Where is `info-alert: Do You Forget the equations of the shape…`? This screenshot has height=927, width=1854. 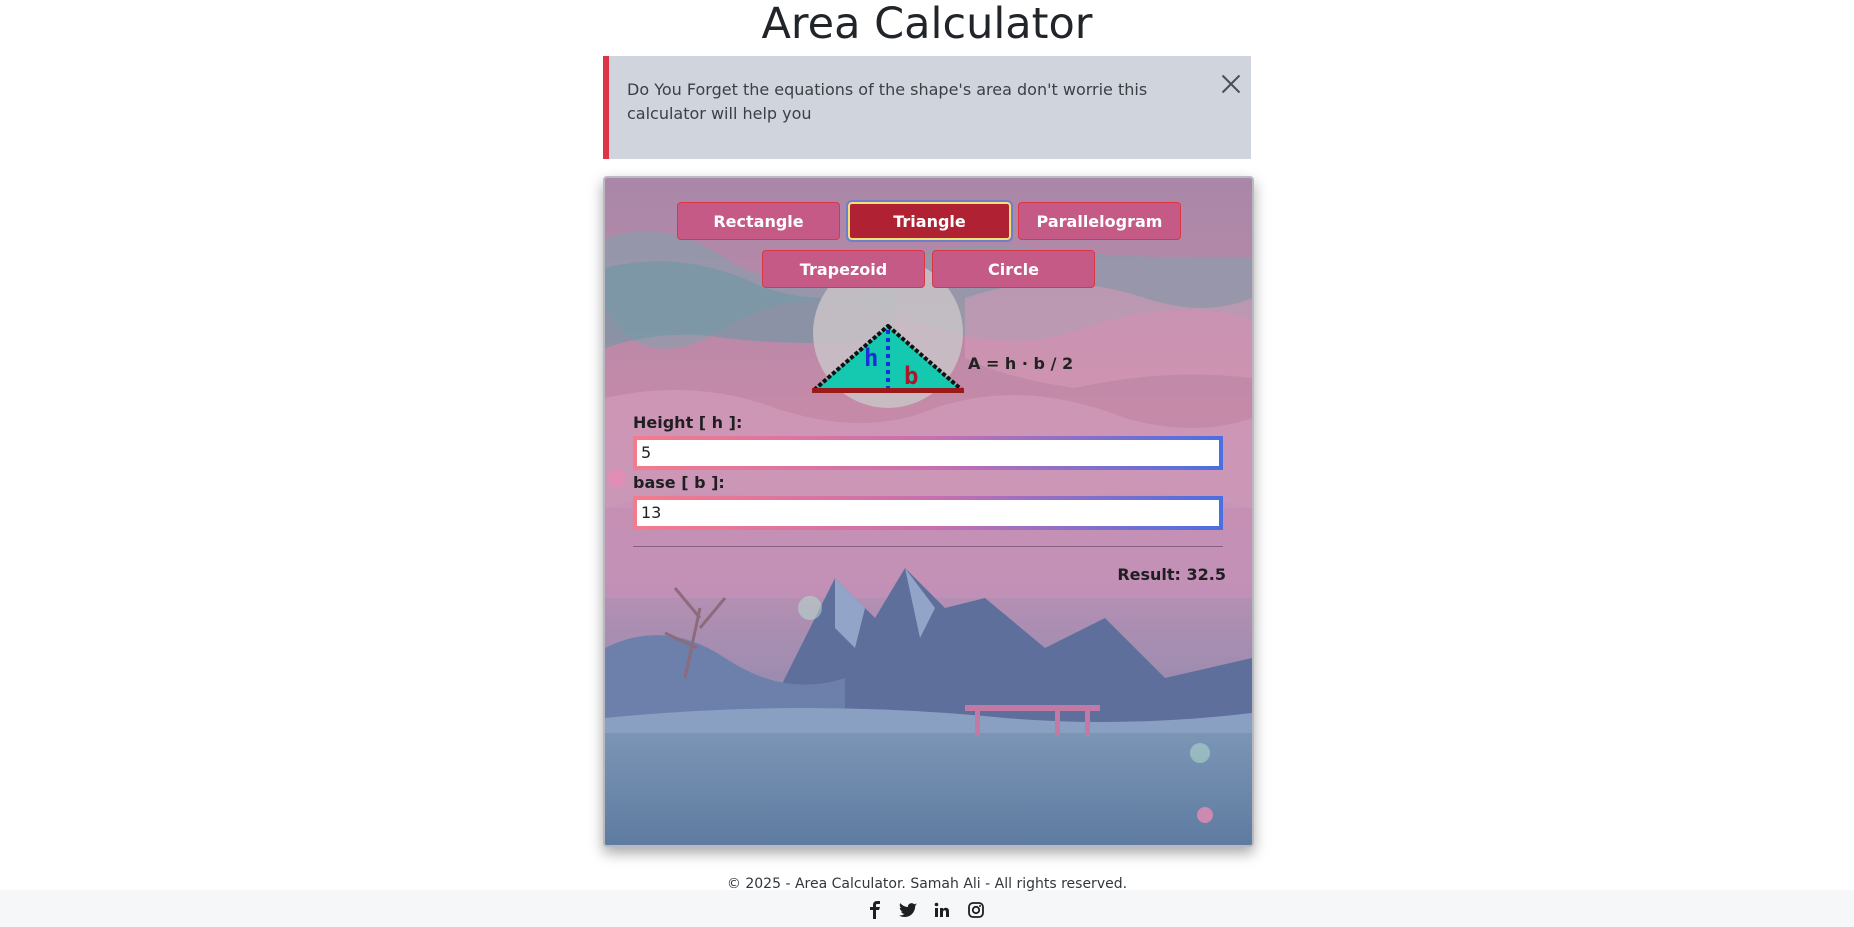 info-alert: Do You Forget the equations of the shape… is located at coordinates (927, 107).